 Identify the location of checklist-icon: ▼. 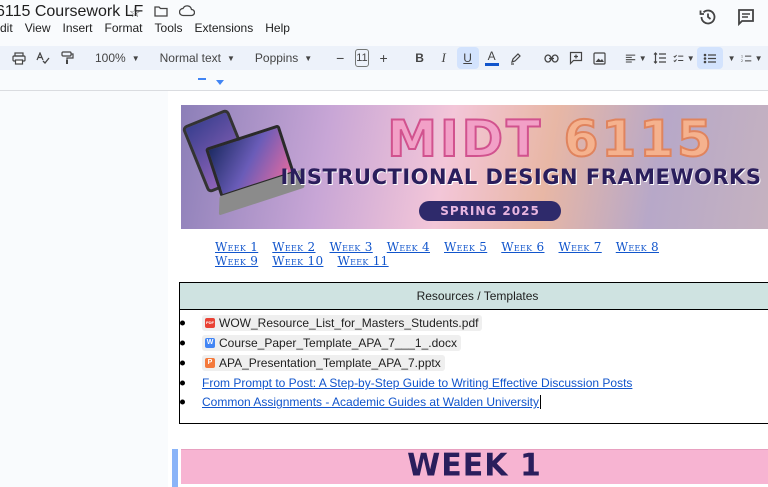
(684, 58).